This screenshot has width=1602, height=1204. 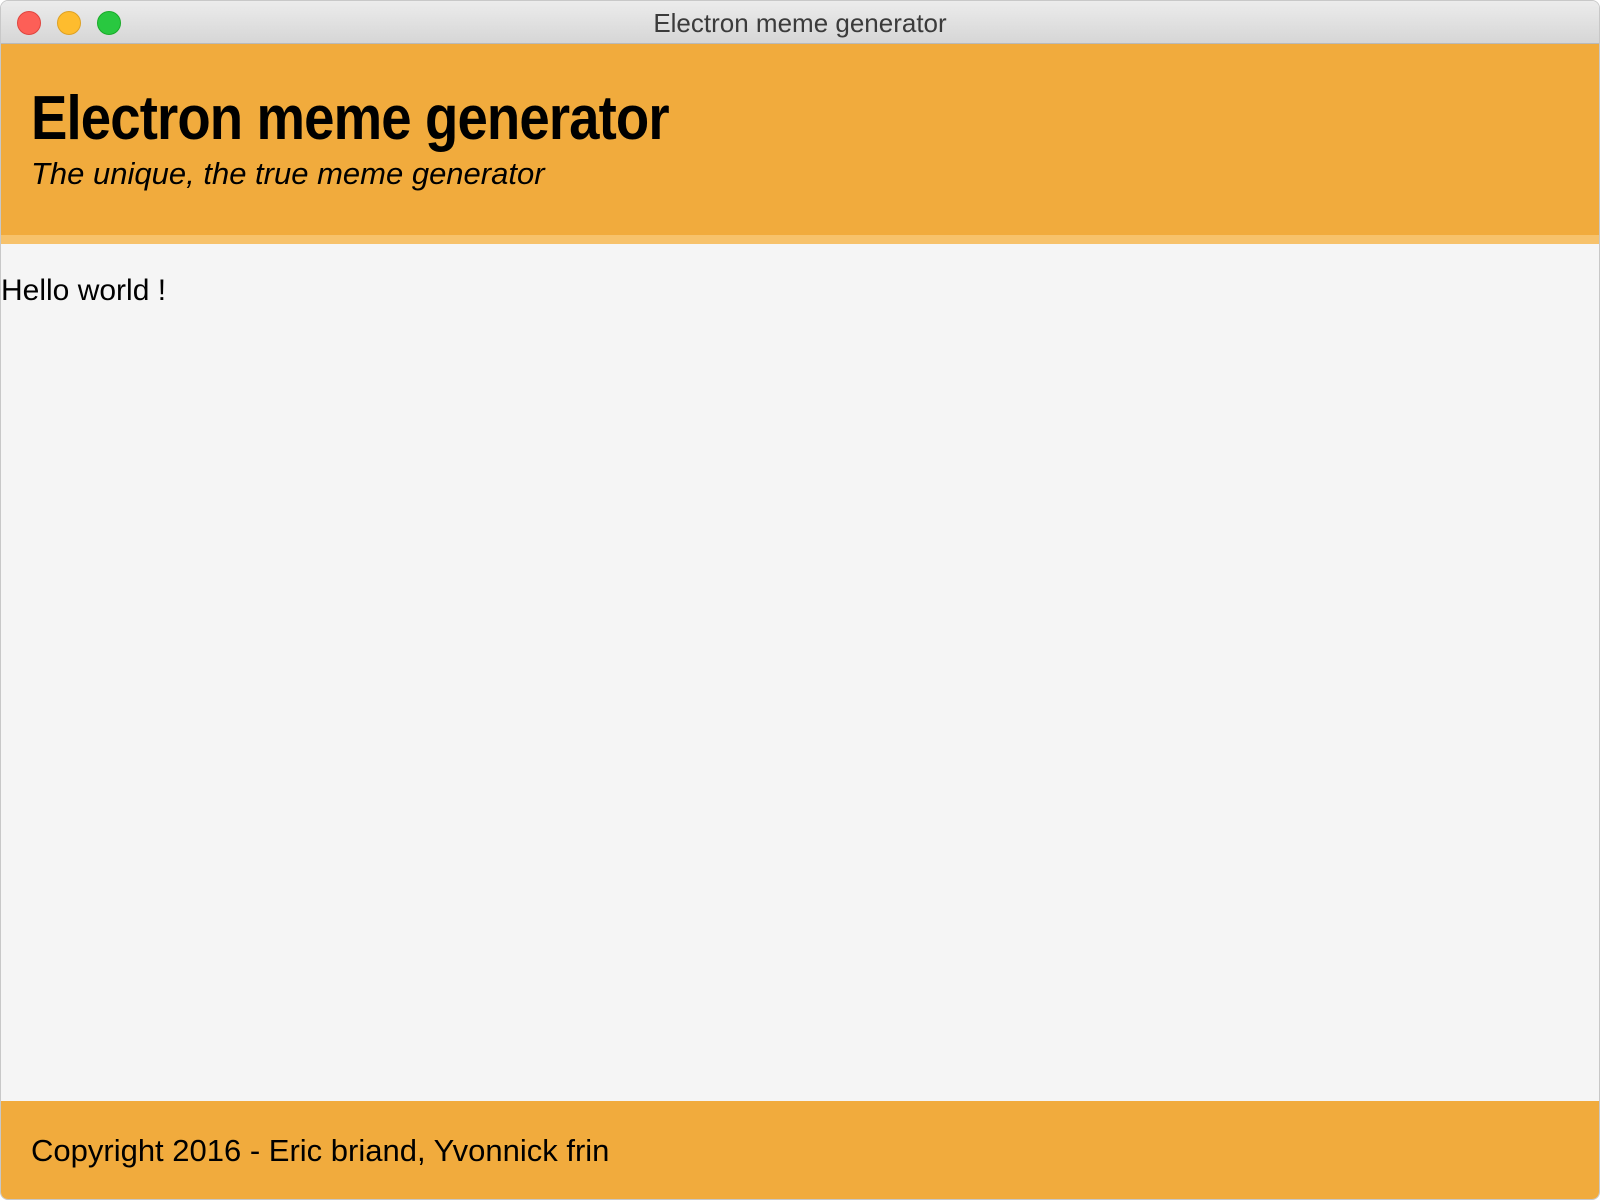 I want to click on hello-text: Hello world !, so click(x=84, y=290).